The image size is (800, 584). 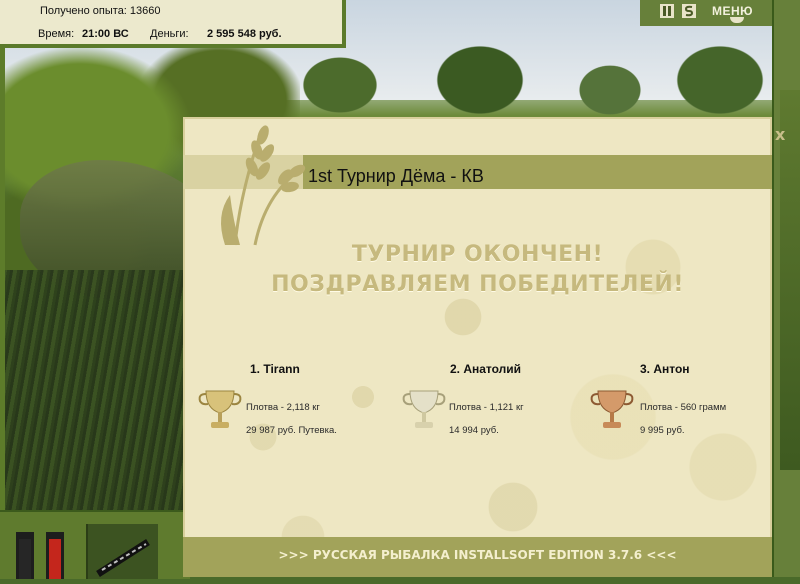 What do you see at coordinates (786, 288) in the screenshot?
I see `right-frame` at bounding box center [786, 288].